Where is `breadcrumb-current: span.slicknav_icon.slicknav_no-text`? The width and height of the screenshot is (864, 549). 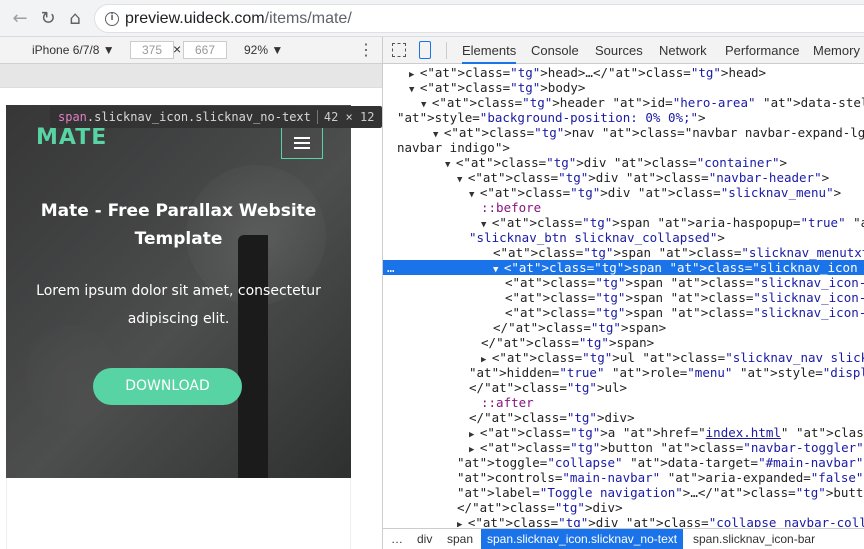
breadcrumb-current: span.slicknav_icon.slicknav_no-text is located at coordinates (582, 539).